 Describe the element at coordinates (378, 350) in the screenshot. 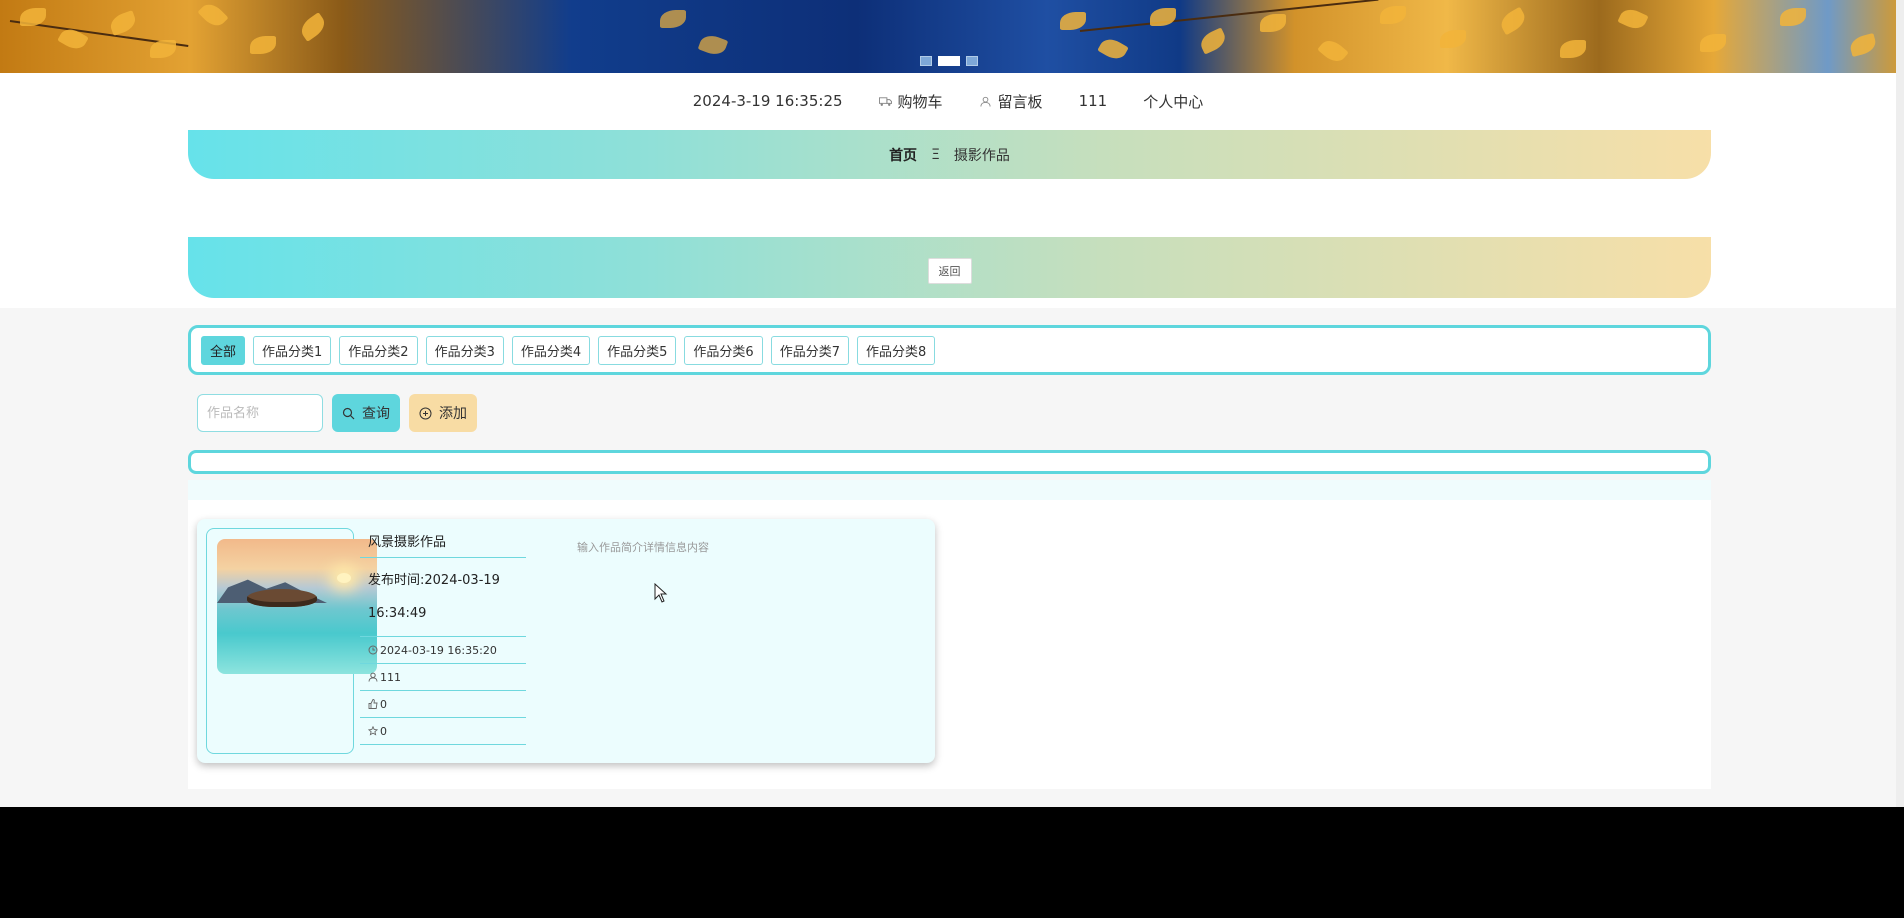

I see `category-item: 作品分类2` at that location.